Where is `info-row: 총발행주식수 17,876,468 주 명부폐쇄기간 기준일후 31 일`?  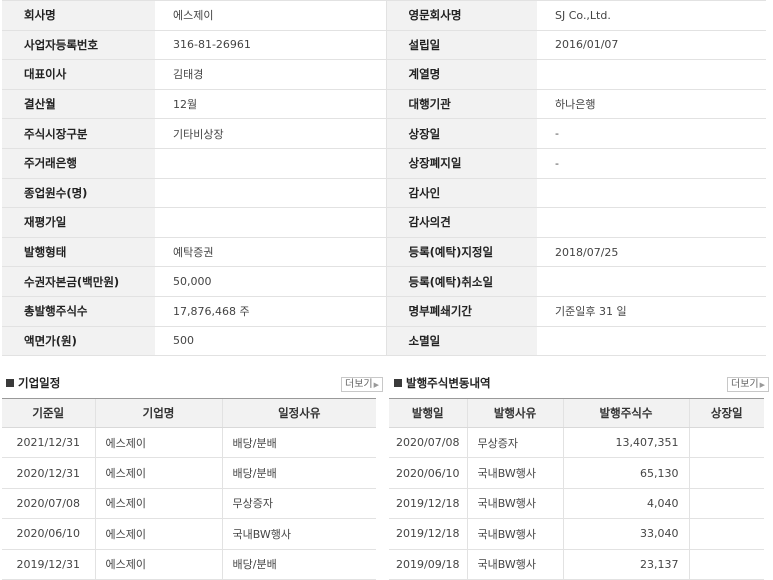 info-row: 총발행주식수 17,876,468 주 명부폐쇄기간 기준일후 31 일 is located at coordinates (384, 311).